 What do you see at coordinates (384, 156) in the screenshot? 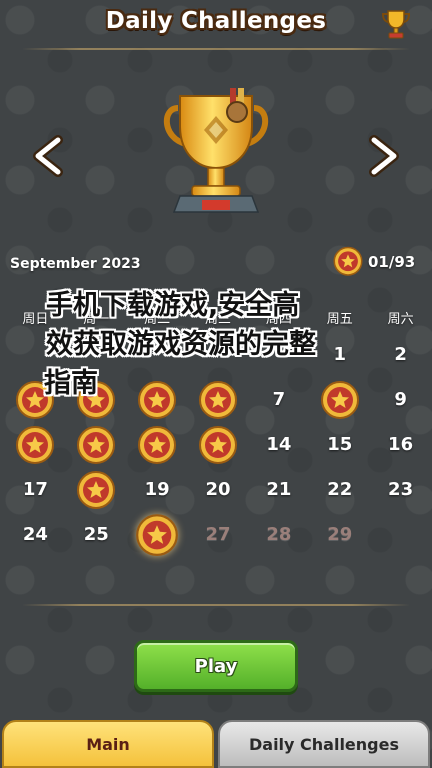
I see `chevron-right-icon` at bounding box center [384, 156].